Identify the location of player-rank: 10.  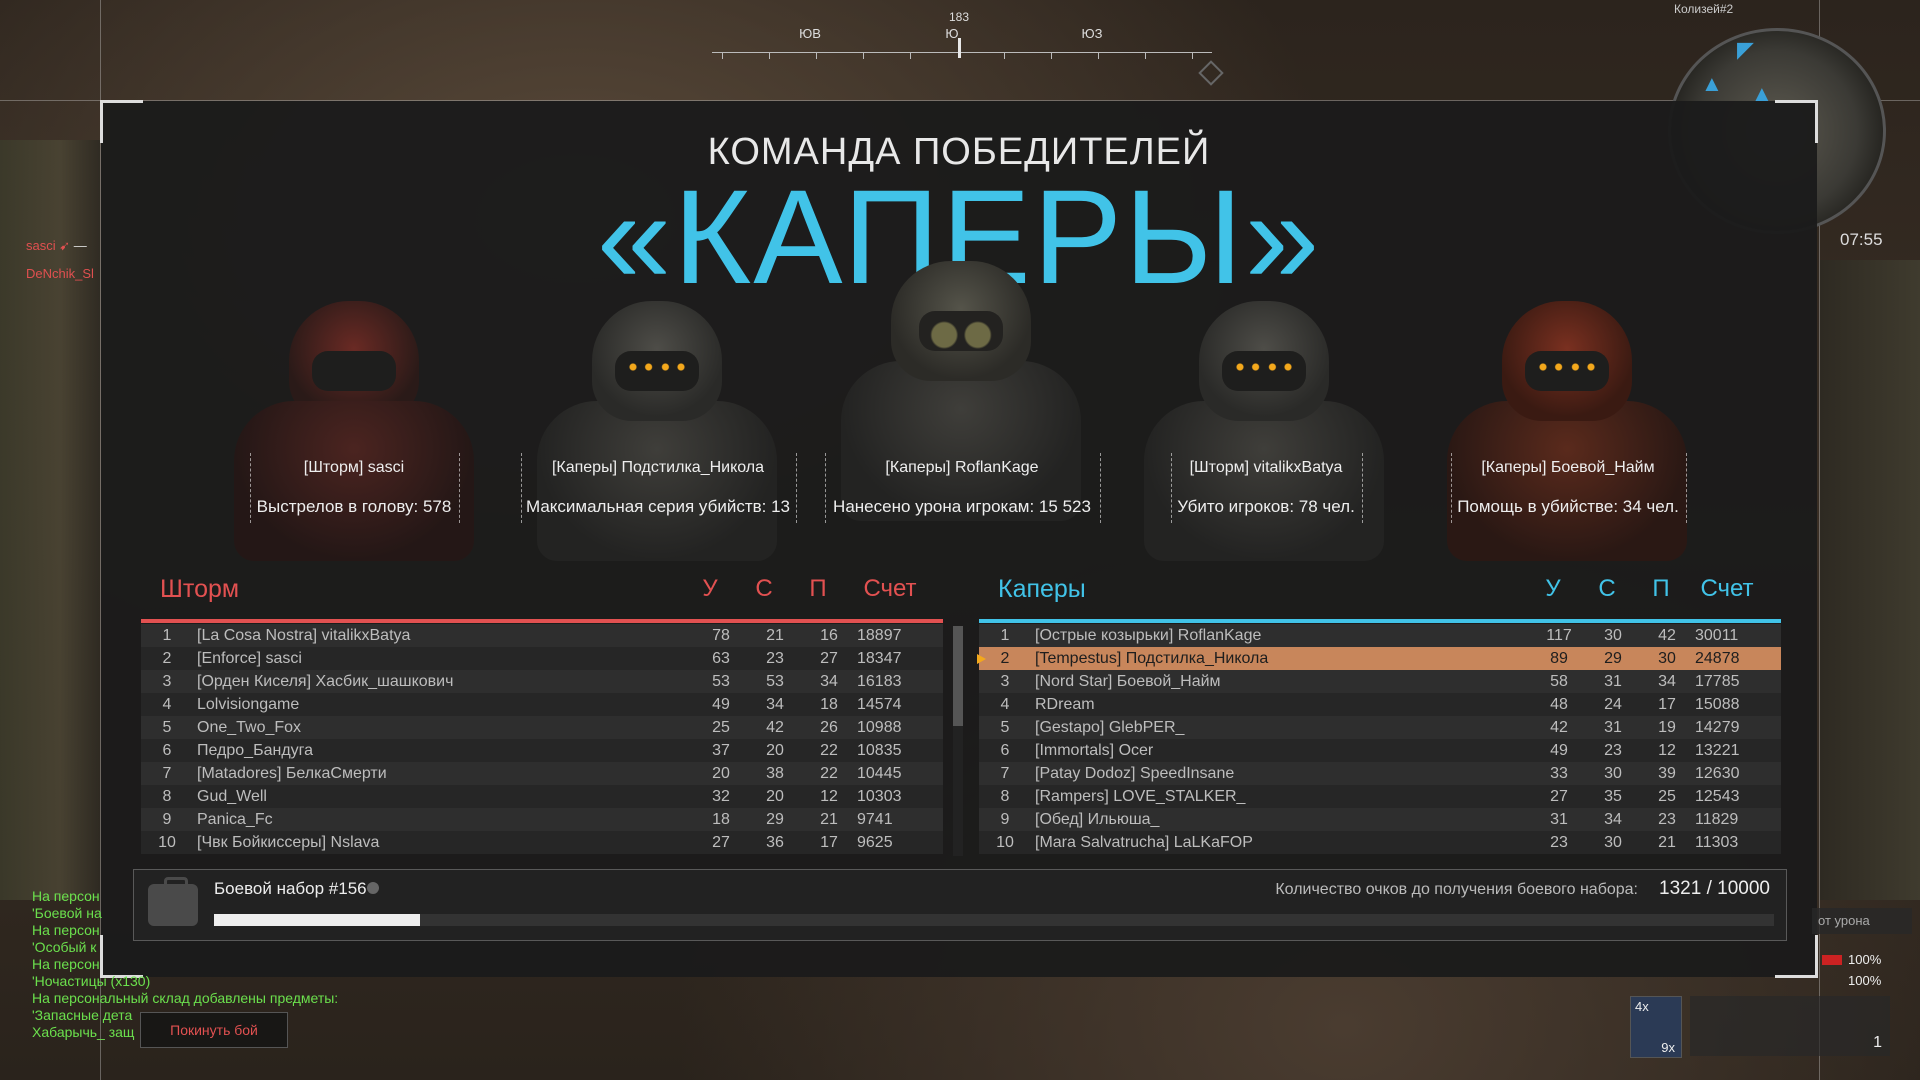
(167, 842).